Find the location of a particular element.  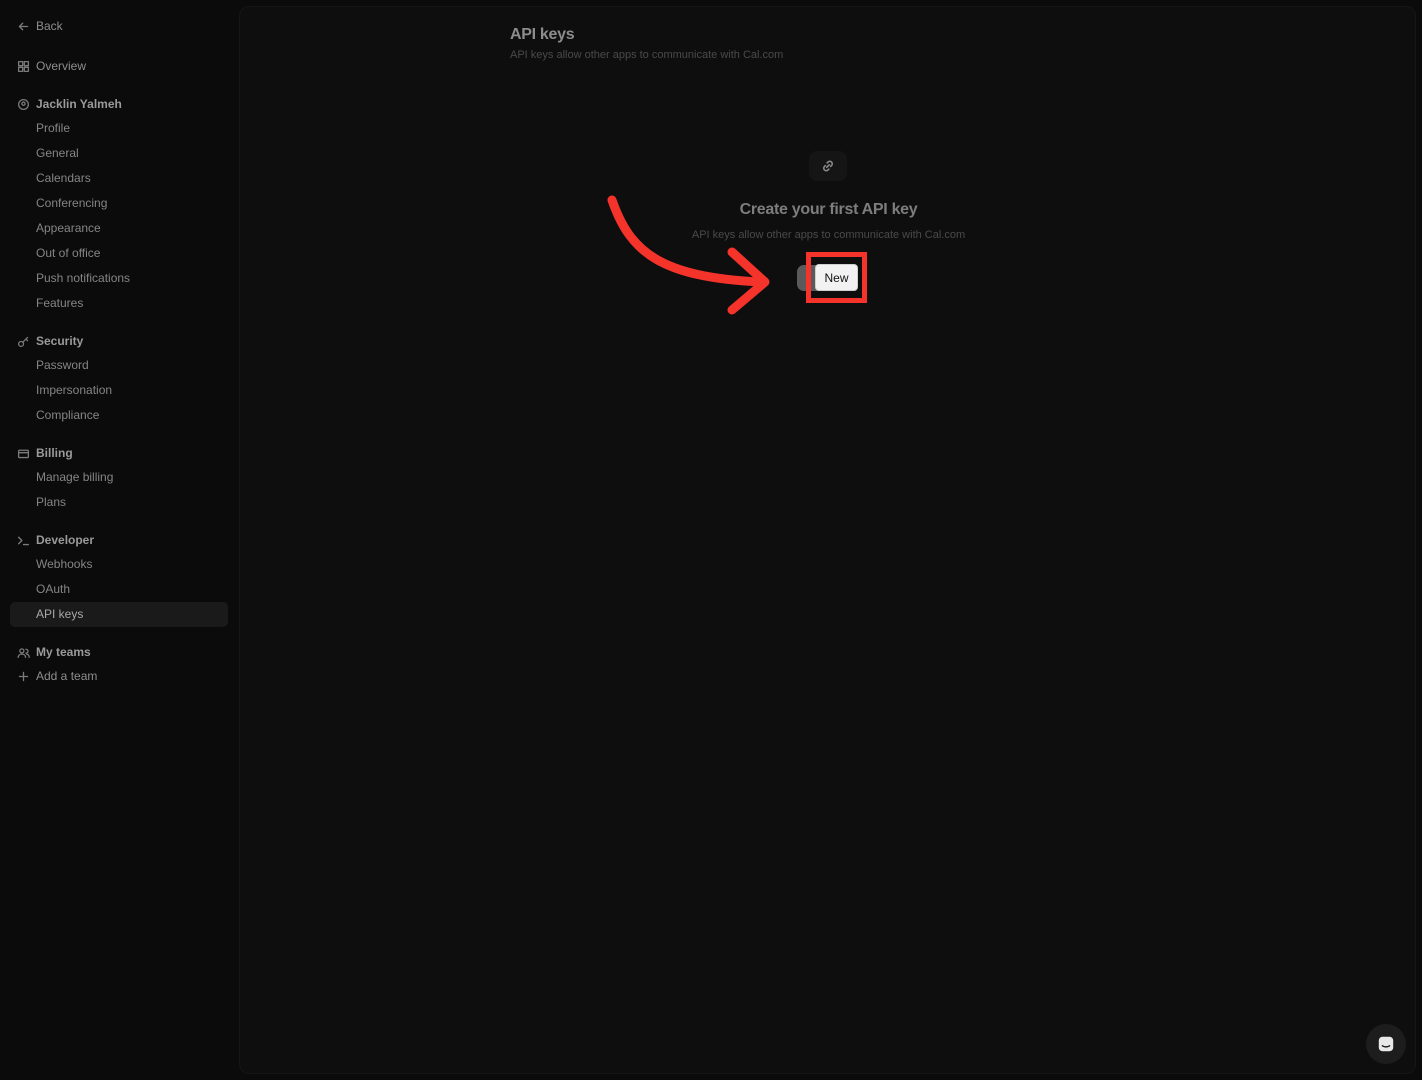

annotation-arrow-icon is located at coordinates (688, 255).